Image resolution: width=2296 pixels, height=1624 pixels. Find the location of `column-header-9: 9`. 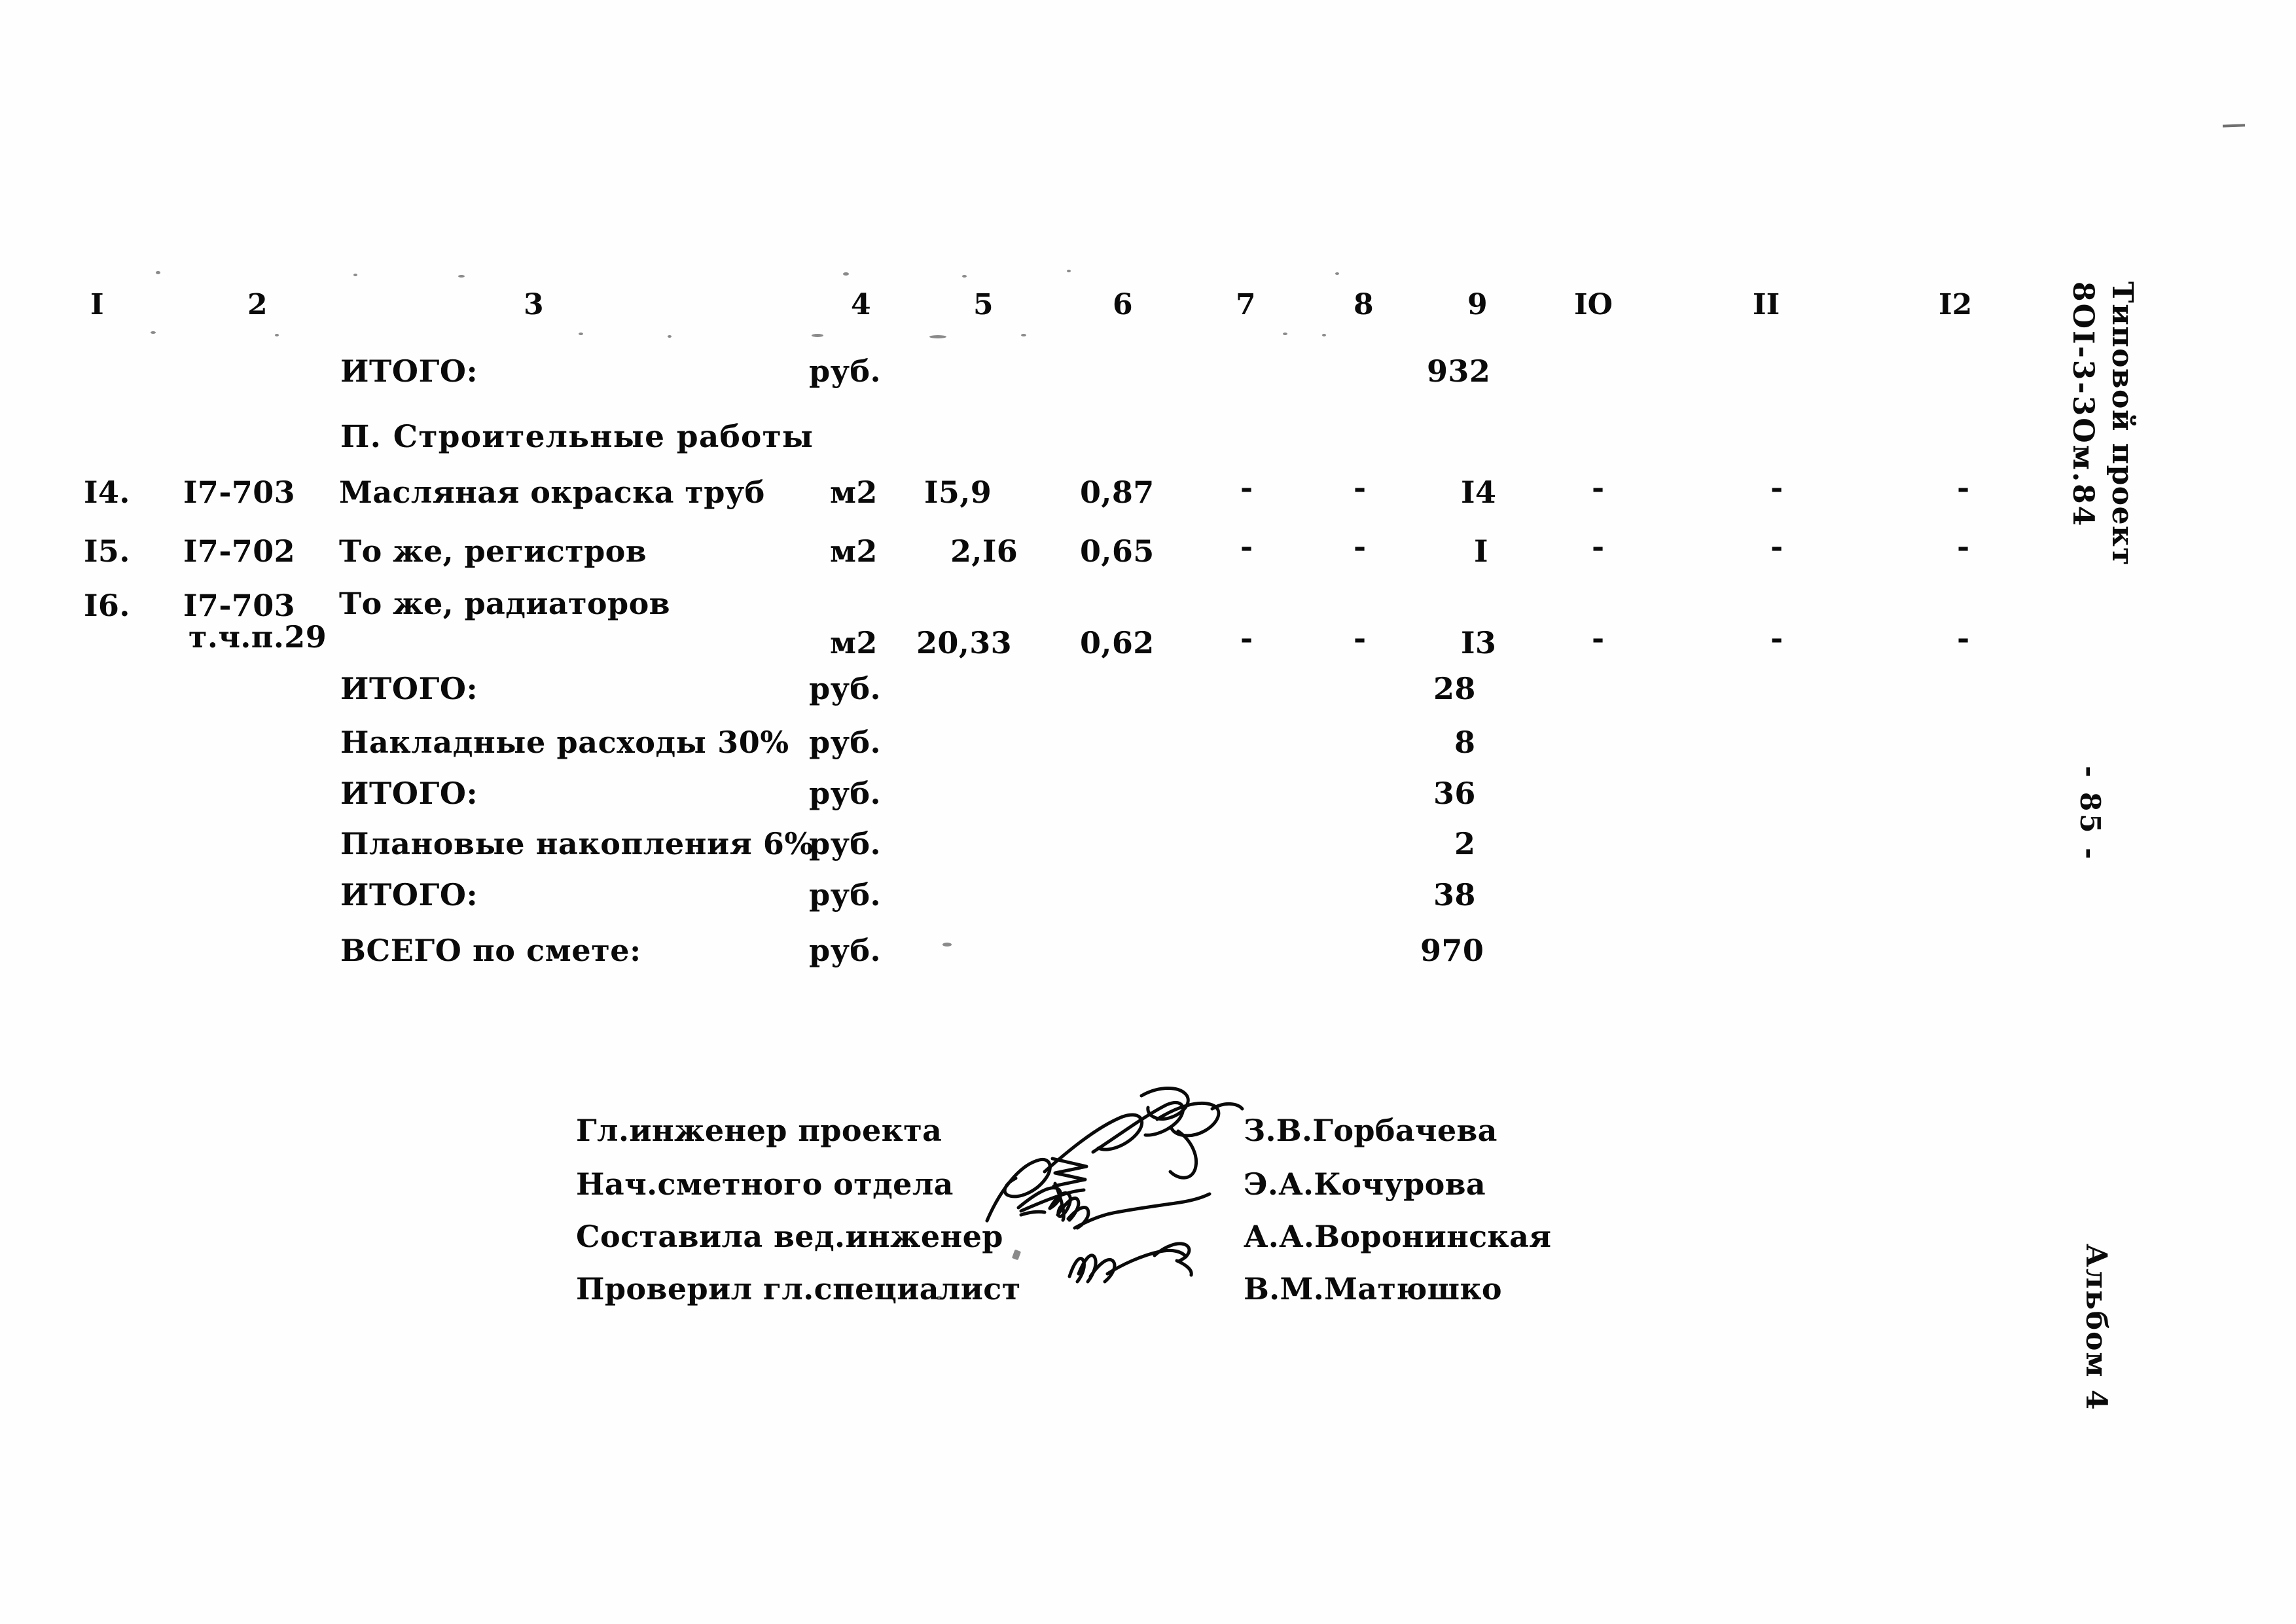

column-header-9: 9 is located at coordinates (1477, 304).